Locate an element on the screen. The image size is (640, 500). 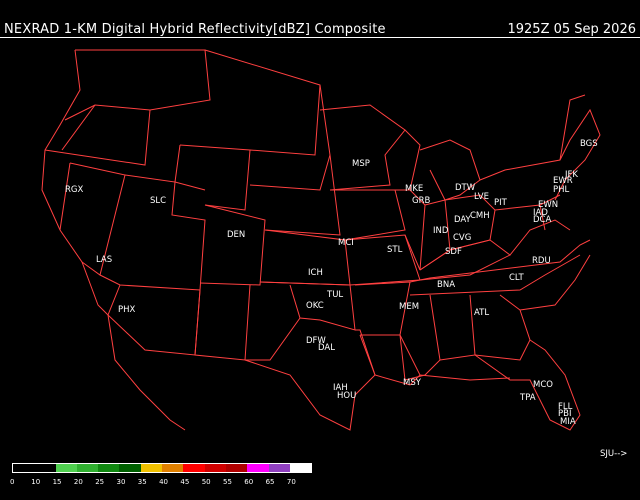
station-grb: GRB is located at coordinates (421, 201).